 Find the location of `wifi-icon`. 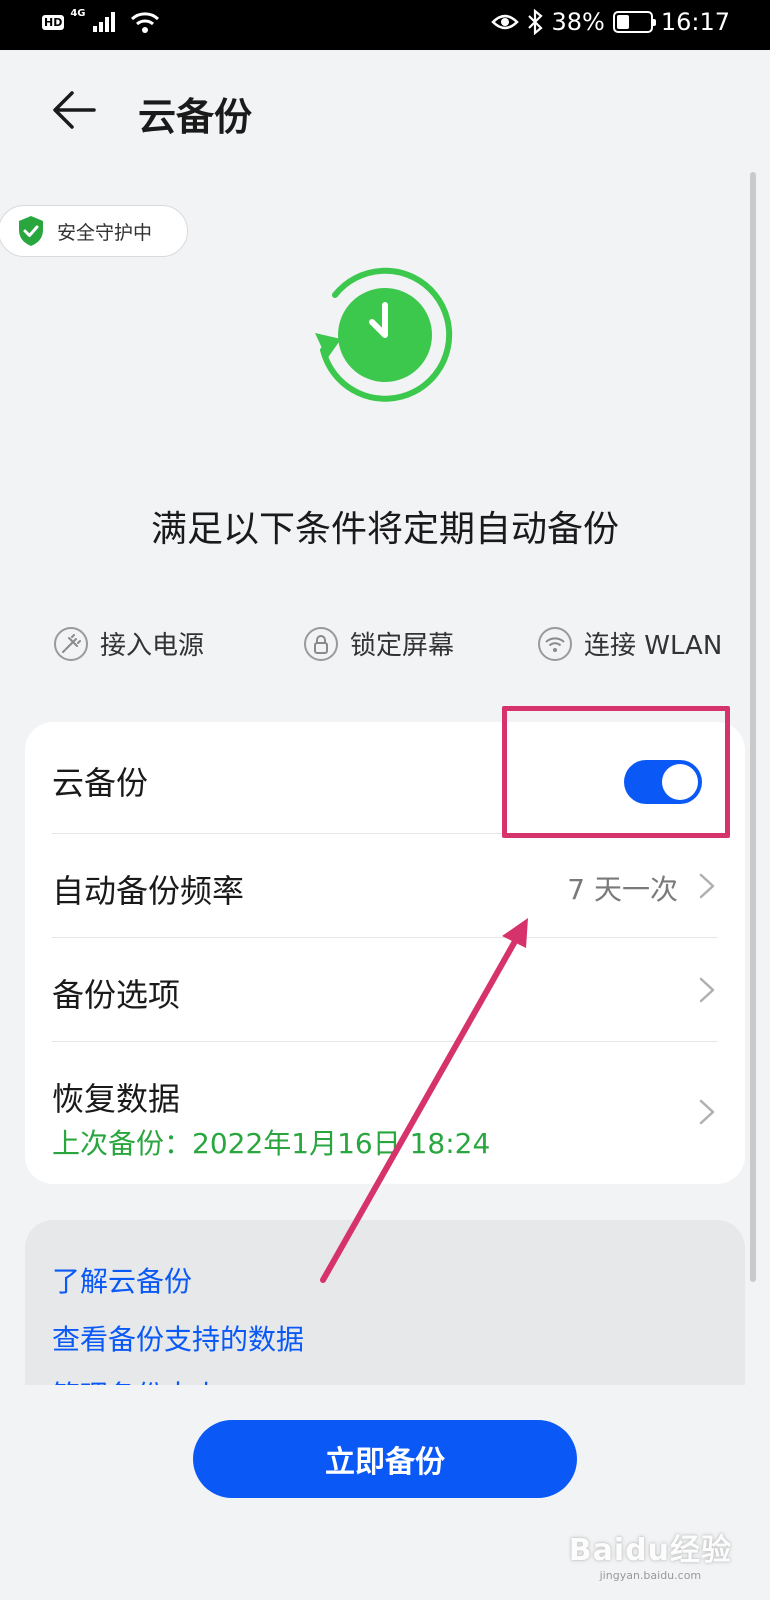

wifi-icon is located at coordinates (555, 643).